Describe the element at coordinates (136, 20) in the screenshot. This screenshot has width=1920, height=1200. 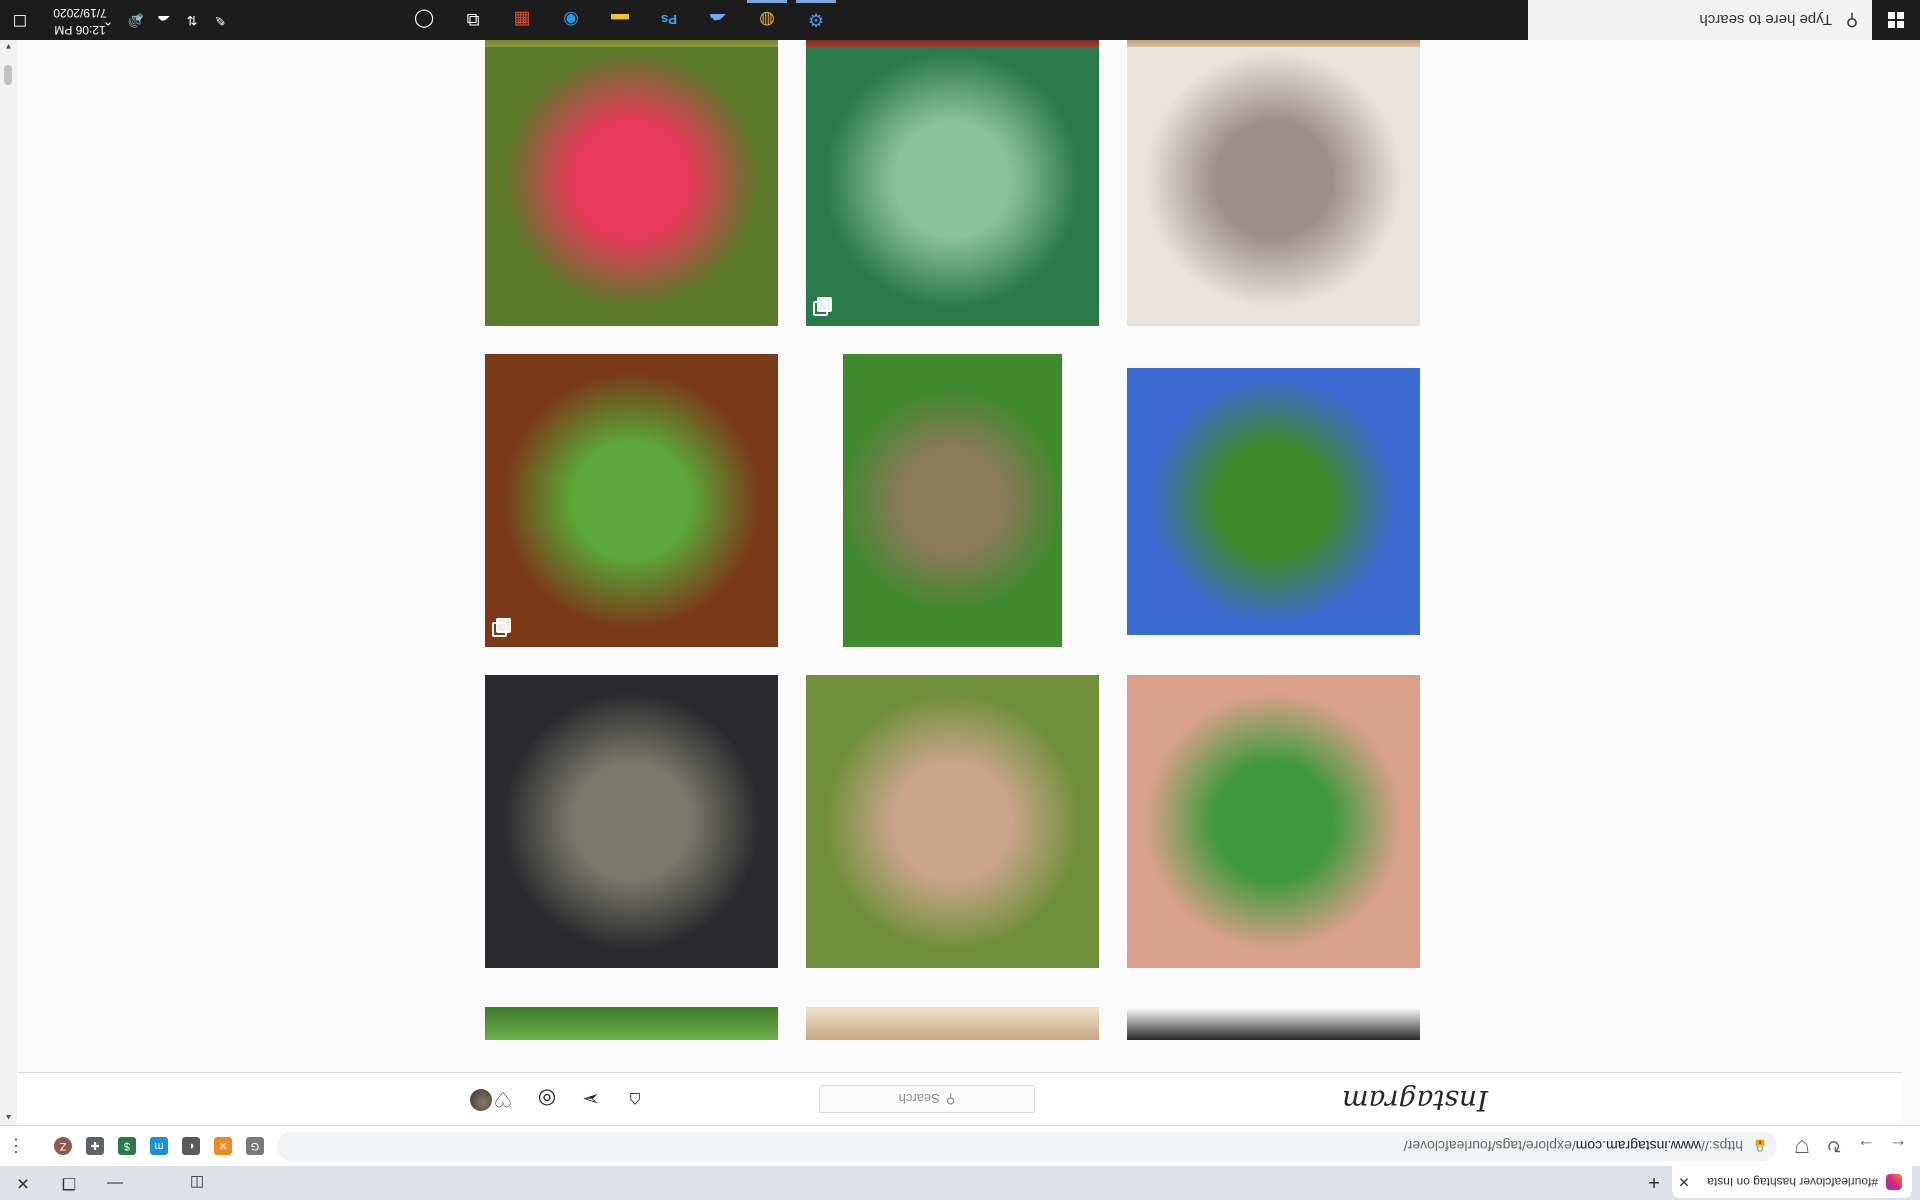
I see `volume-icon: 🔊` at that location.